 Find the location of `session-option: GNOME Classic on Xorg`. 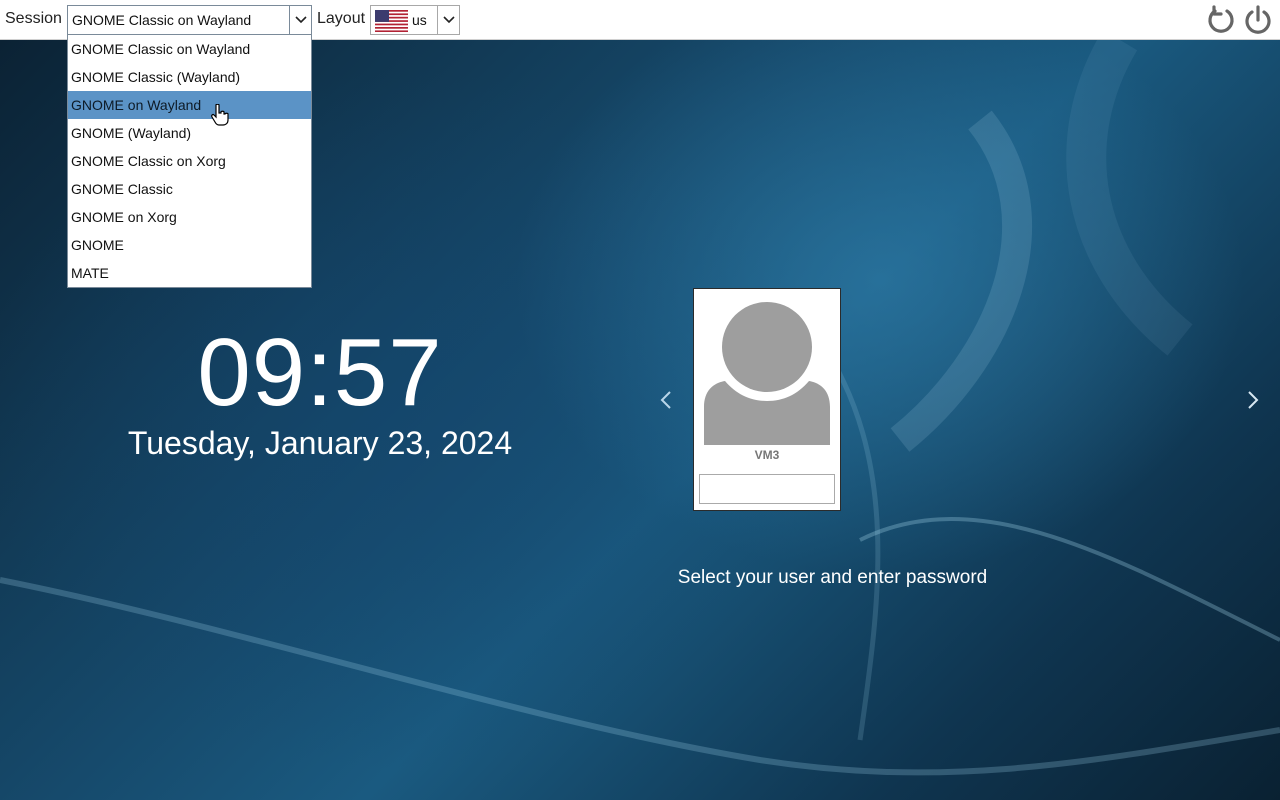

session-option: GNOME Classic on Xorg is located at coordinates (189, 161).